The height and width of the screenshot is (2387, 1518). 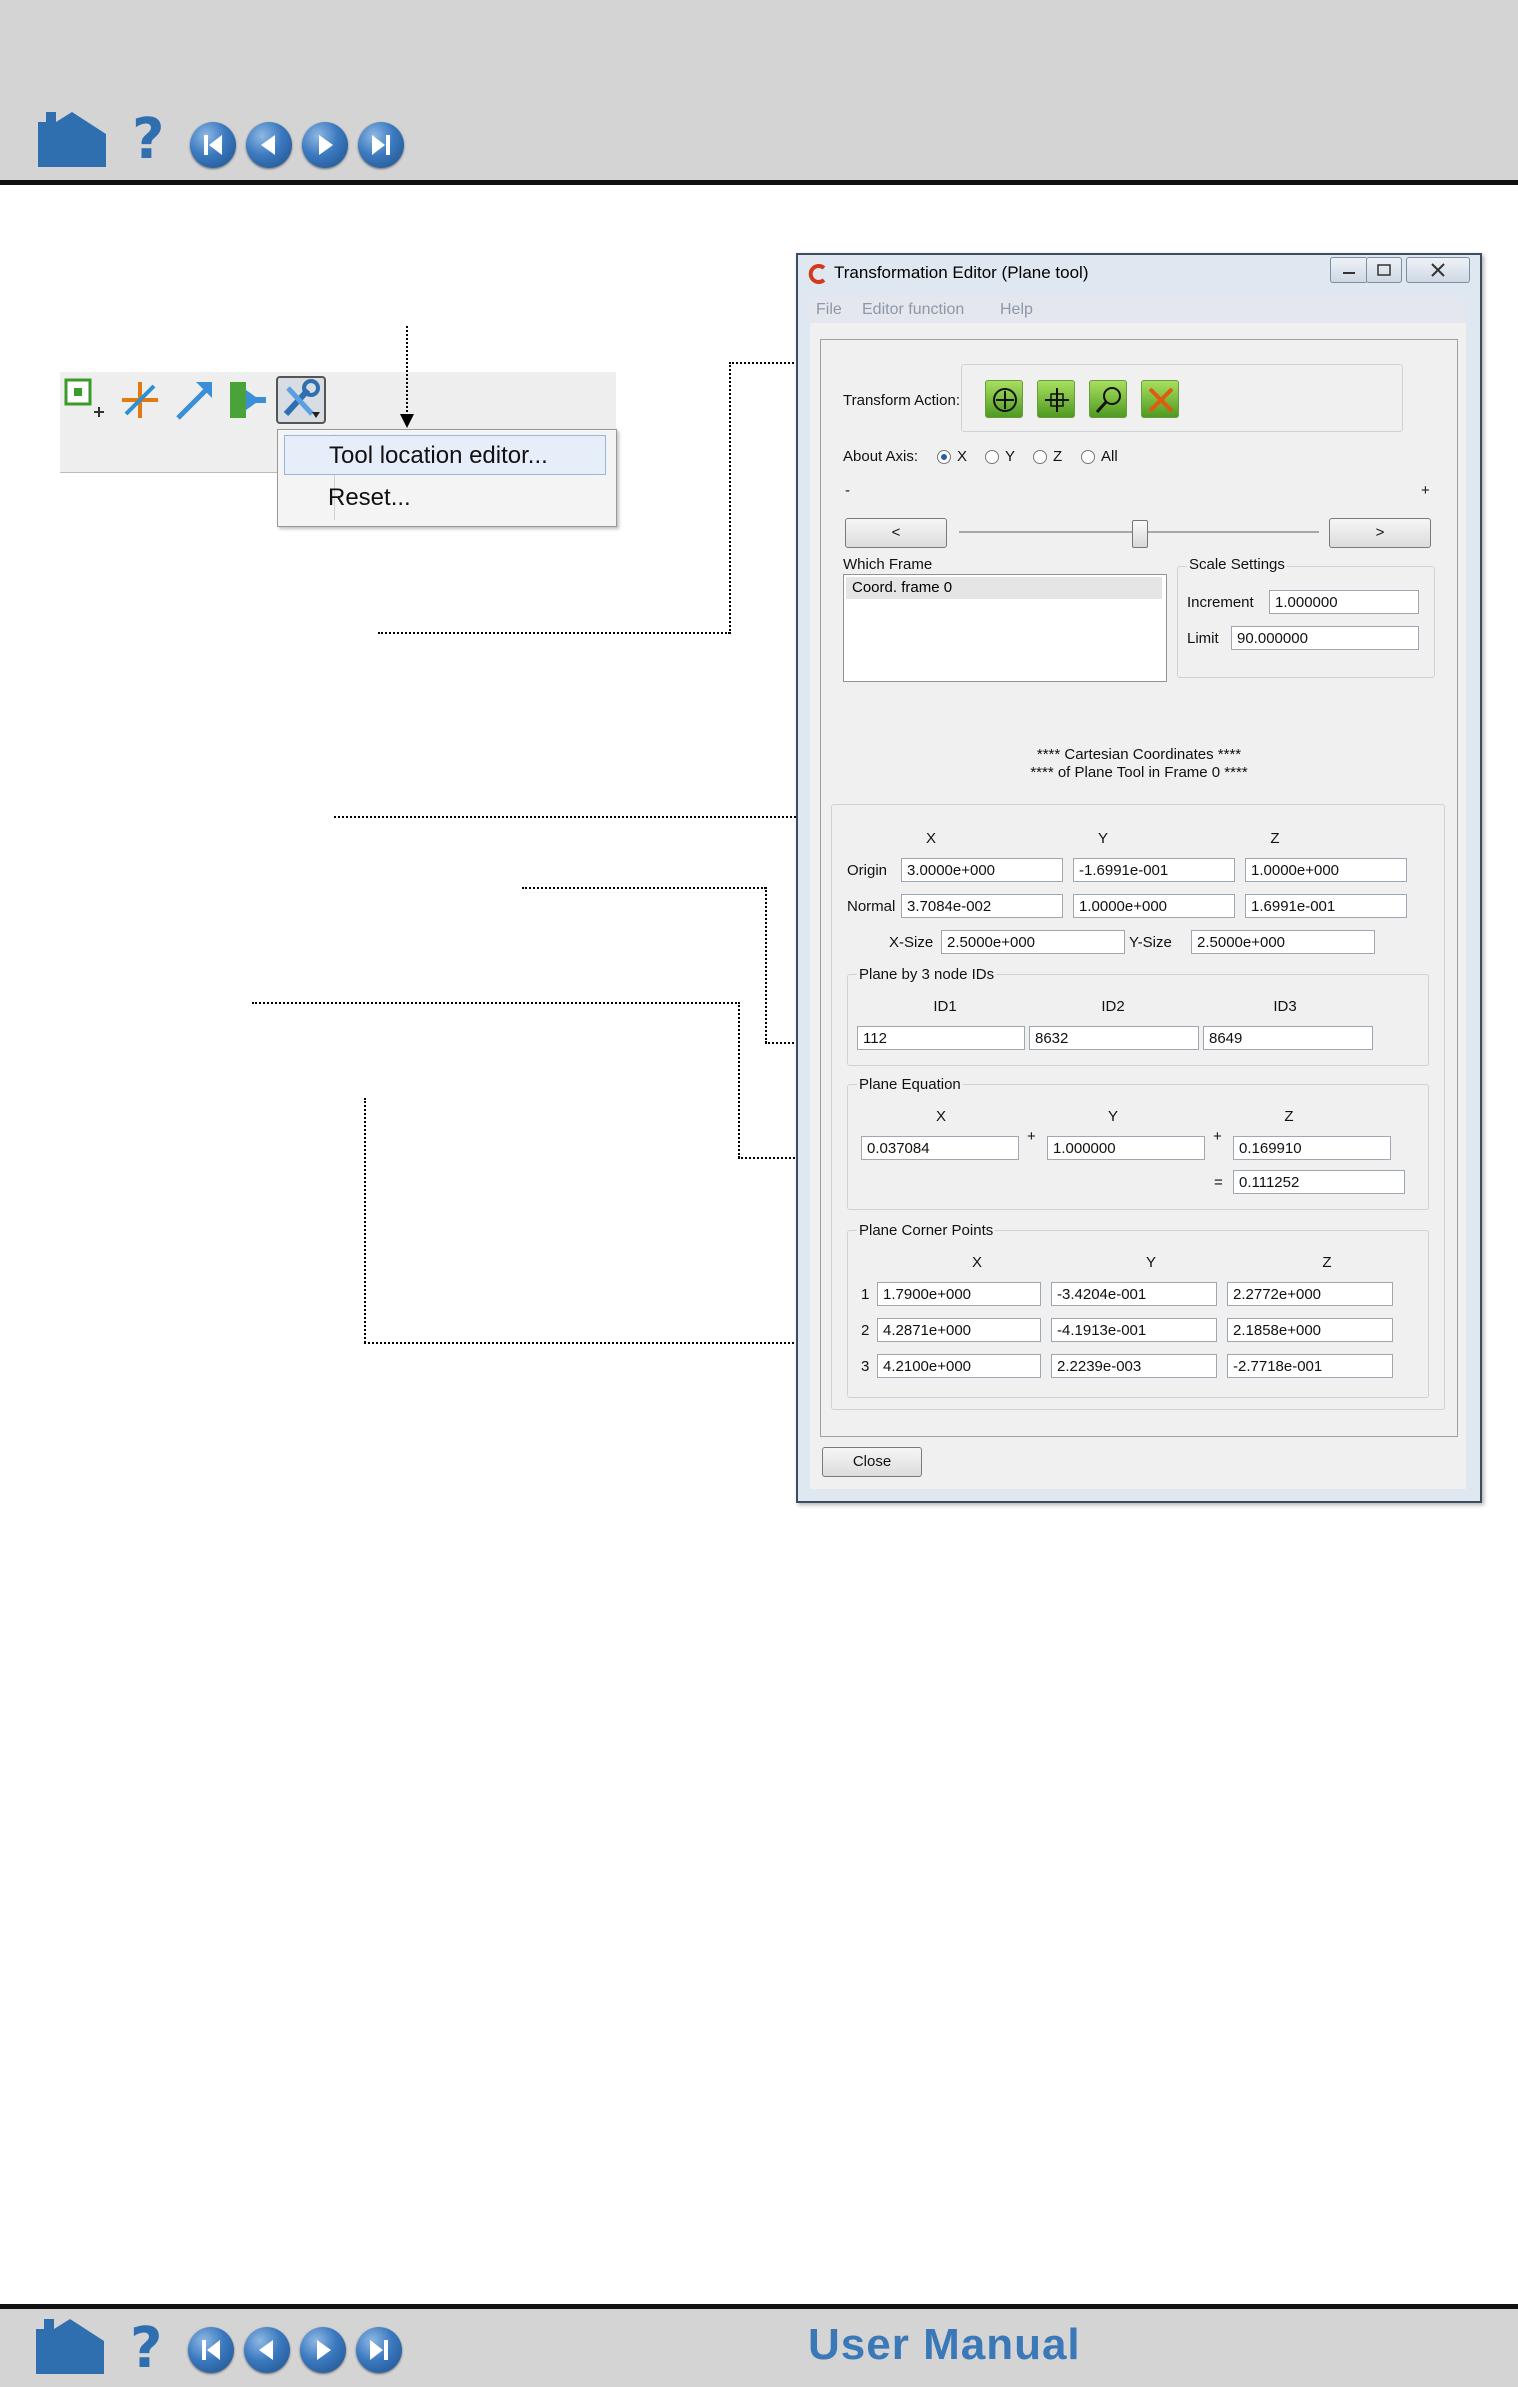 I want to click on zoom-button, so click(x=1108, y=399).